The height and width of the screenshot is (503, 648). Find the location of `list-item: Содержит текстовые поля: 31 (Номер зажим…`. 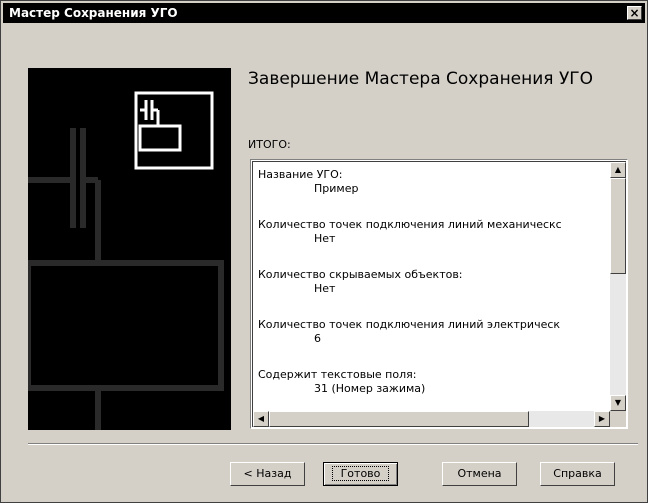

list-item: Содержит текстовые поля: 31 (Номер зажим… is located at coordinates (428, 382).